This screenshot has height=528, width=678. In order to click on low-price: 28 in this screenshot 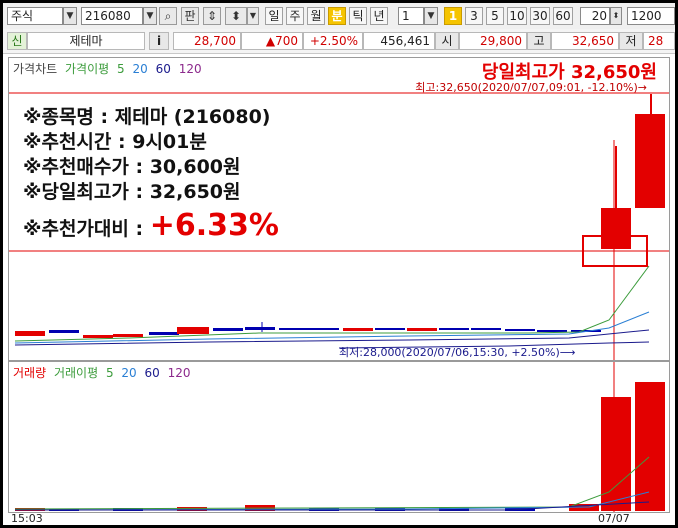, I will do `click(659, 41)`.